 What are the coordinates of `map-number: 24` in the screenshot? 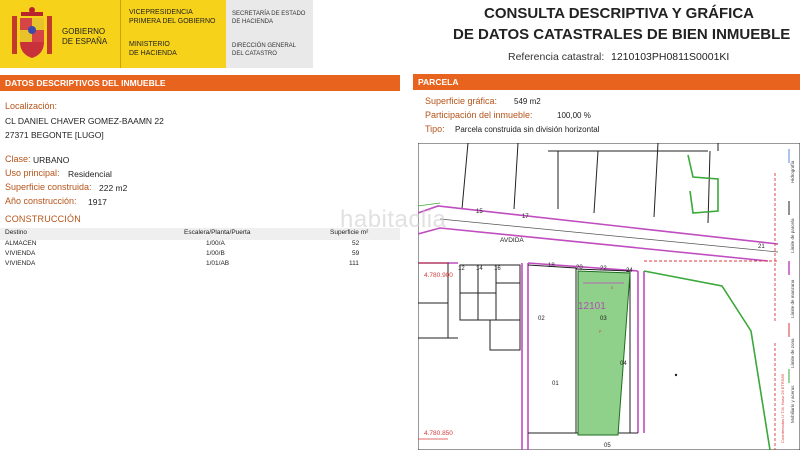 It's located at (629, 271).